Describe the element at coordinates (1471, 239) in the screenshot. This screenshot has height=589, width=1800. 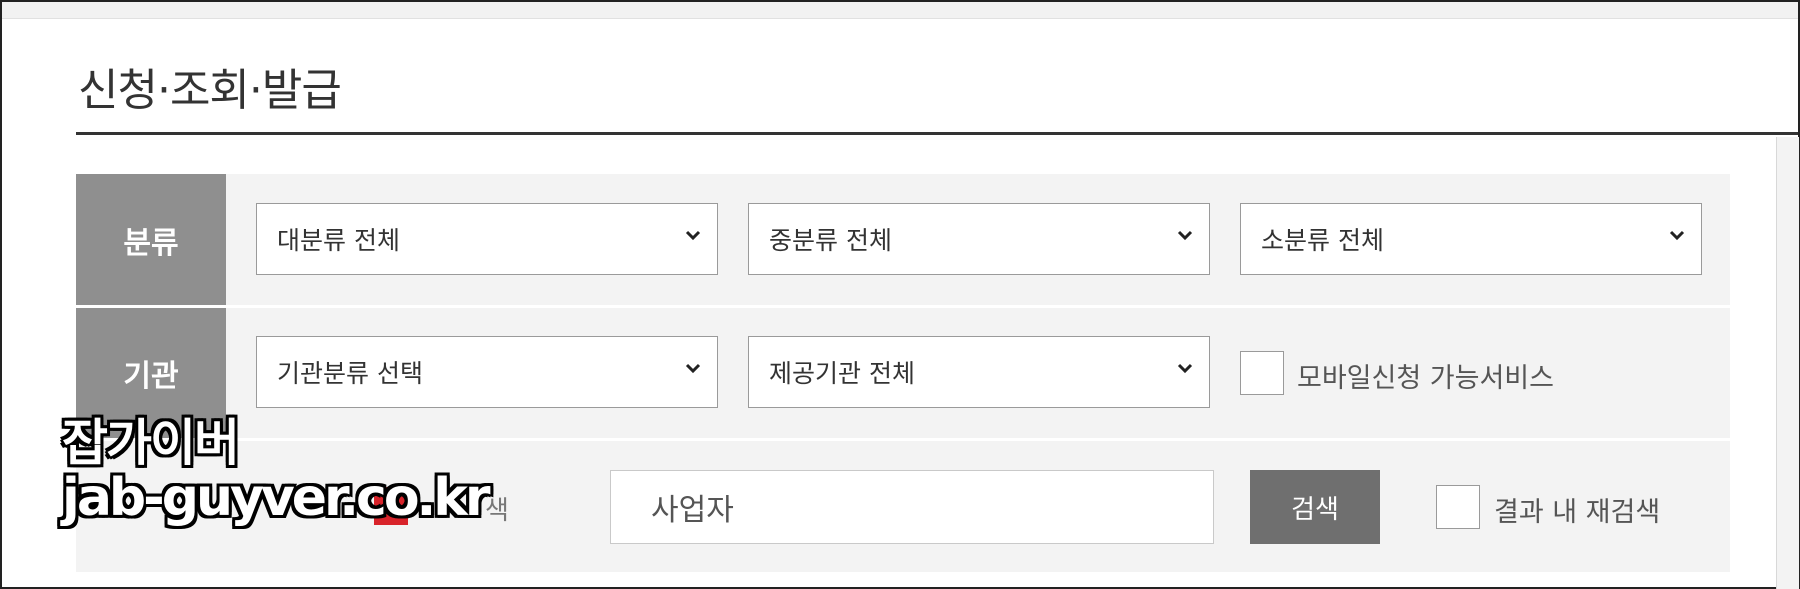
I see `minor-category-select: 소분류 전체` at that location.